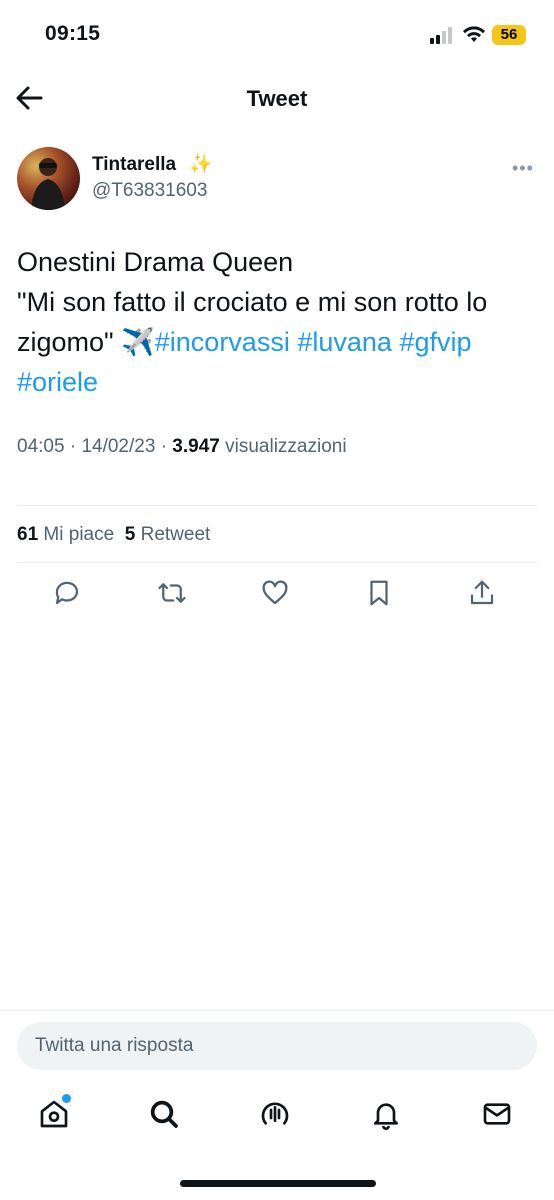 The height and width of the screenshot is (1200, 554). I want to click on retweets-count: 5, so click(130, 534).